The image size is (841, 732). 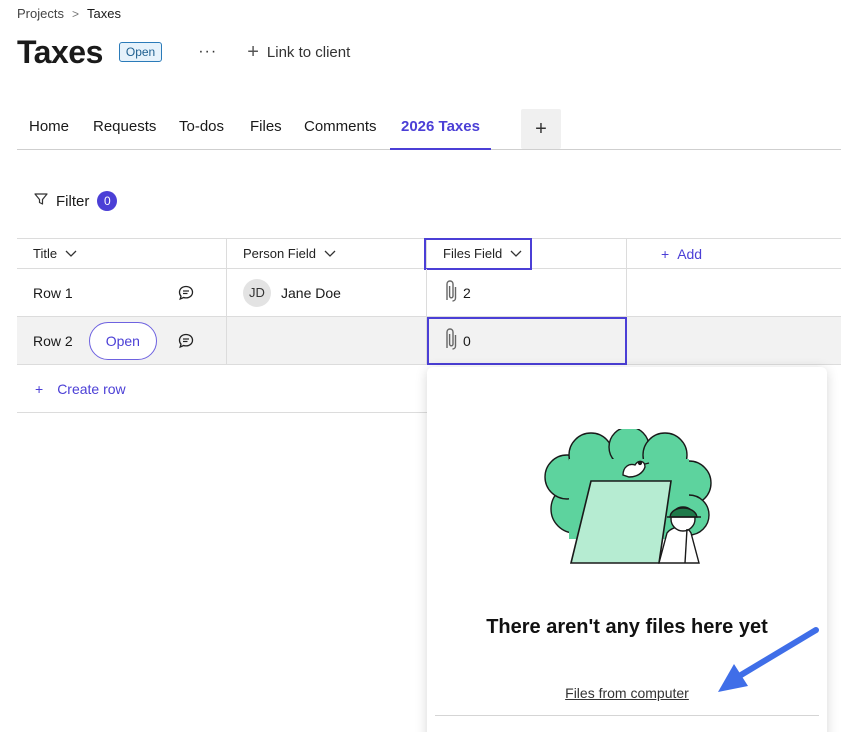 I want to click on link-to-client-label: Link to client, so click(x=308, y=52).